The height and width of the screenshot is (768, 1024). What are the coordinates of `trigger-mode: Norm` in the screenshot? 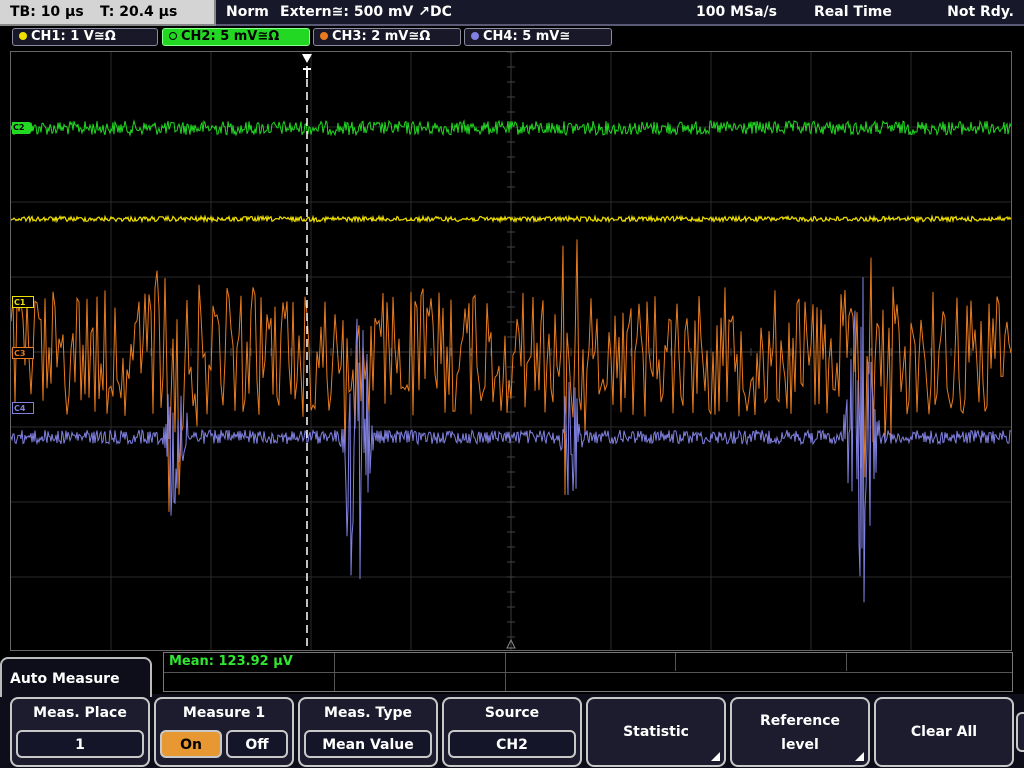 It's located at (247, 12).